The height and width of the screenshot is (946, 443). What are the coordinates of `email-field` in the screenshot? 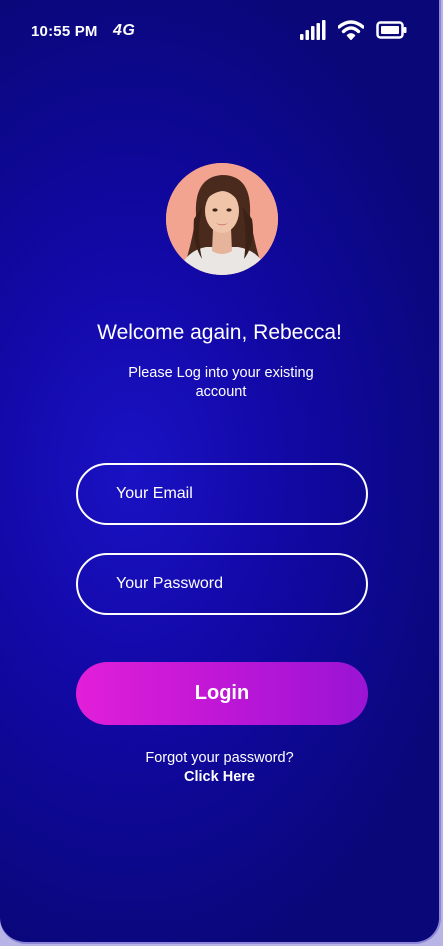 It's located at (222, 494).